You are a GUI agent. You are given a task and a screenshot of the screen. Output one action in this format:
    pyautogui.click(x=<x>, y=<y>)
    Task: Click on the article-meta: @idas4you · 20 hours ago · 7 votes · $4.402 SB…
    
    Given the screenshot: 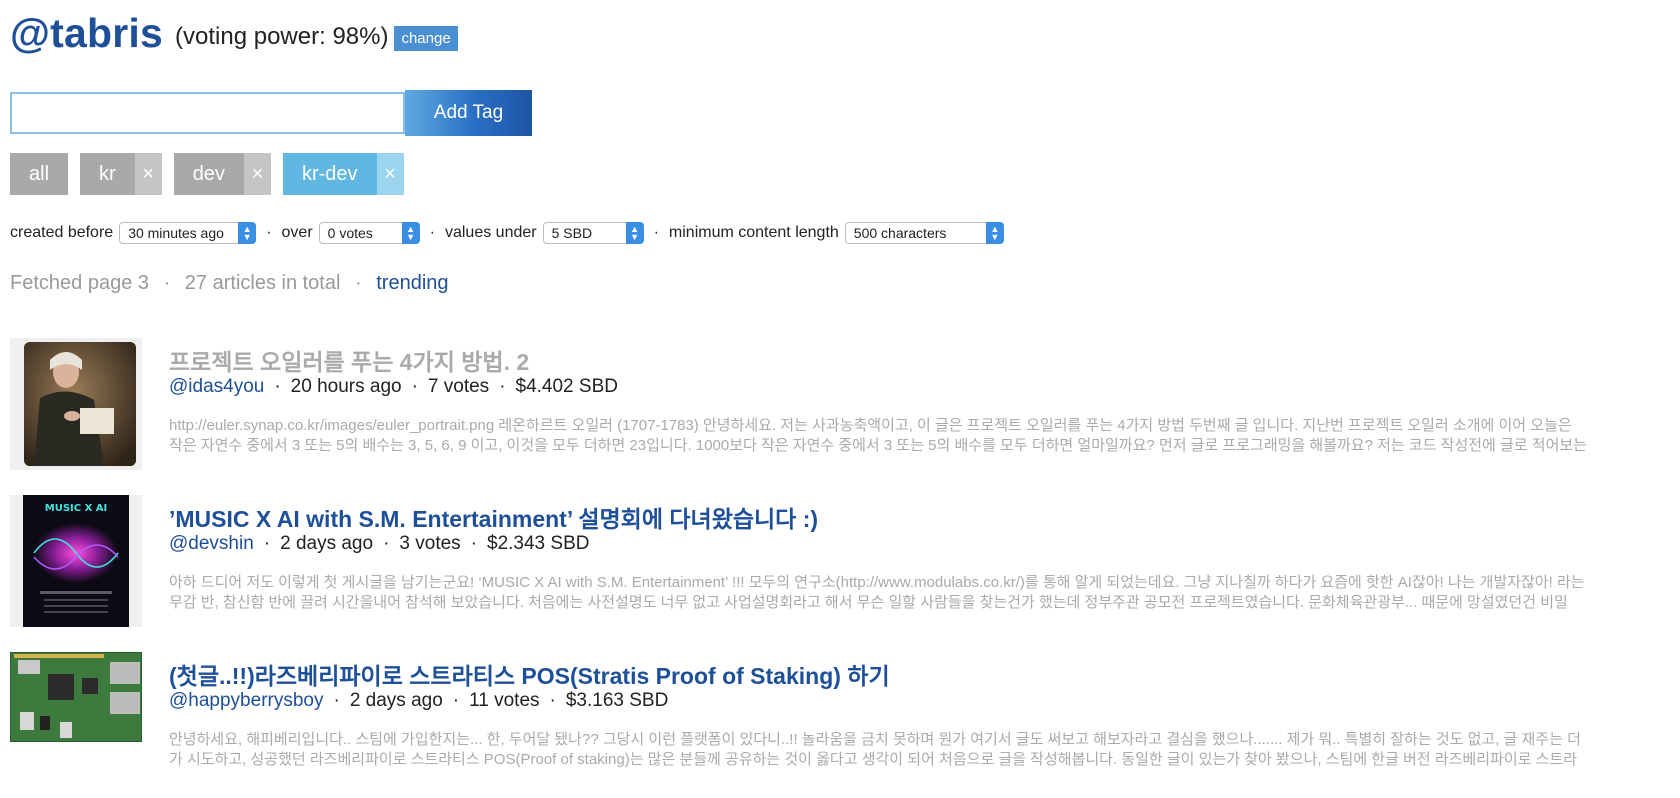 What is the action you would take?
    pyautogui.click(x=393, y=387)
    